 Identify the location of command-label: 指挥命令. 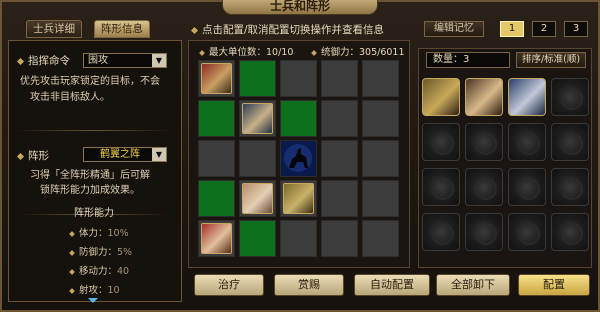
(43, 60).